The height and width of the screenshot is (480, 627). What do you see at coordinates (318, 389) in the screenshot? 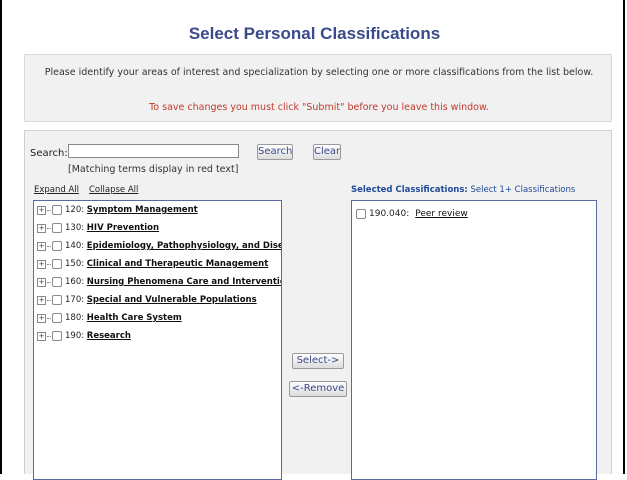
I see `remove-button: <-Remove` at bounding box center [318, 389].